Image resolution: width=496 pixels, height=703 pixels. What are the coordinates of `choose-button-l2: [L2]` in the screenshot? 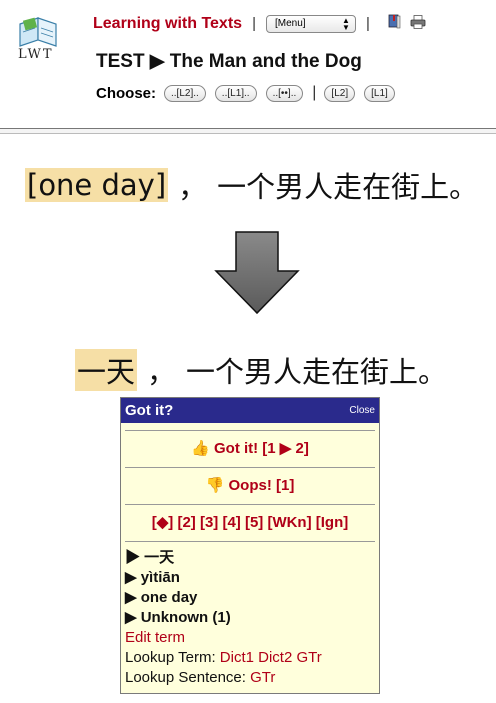 It's located at (340, 93).